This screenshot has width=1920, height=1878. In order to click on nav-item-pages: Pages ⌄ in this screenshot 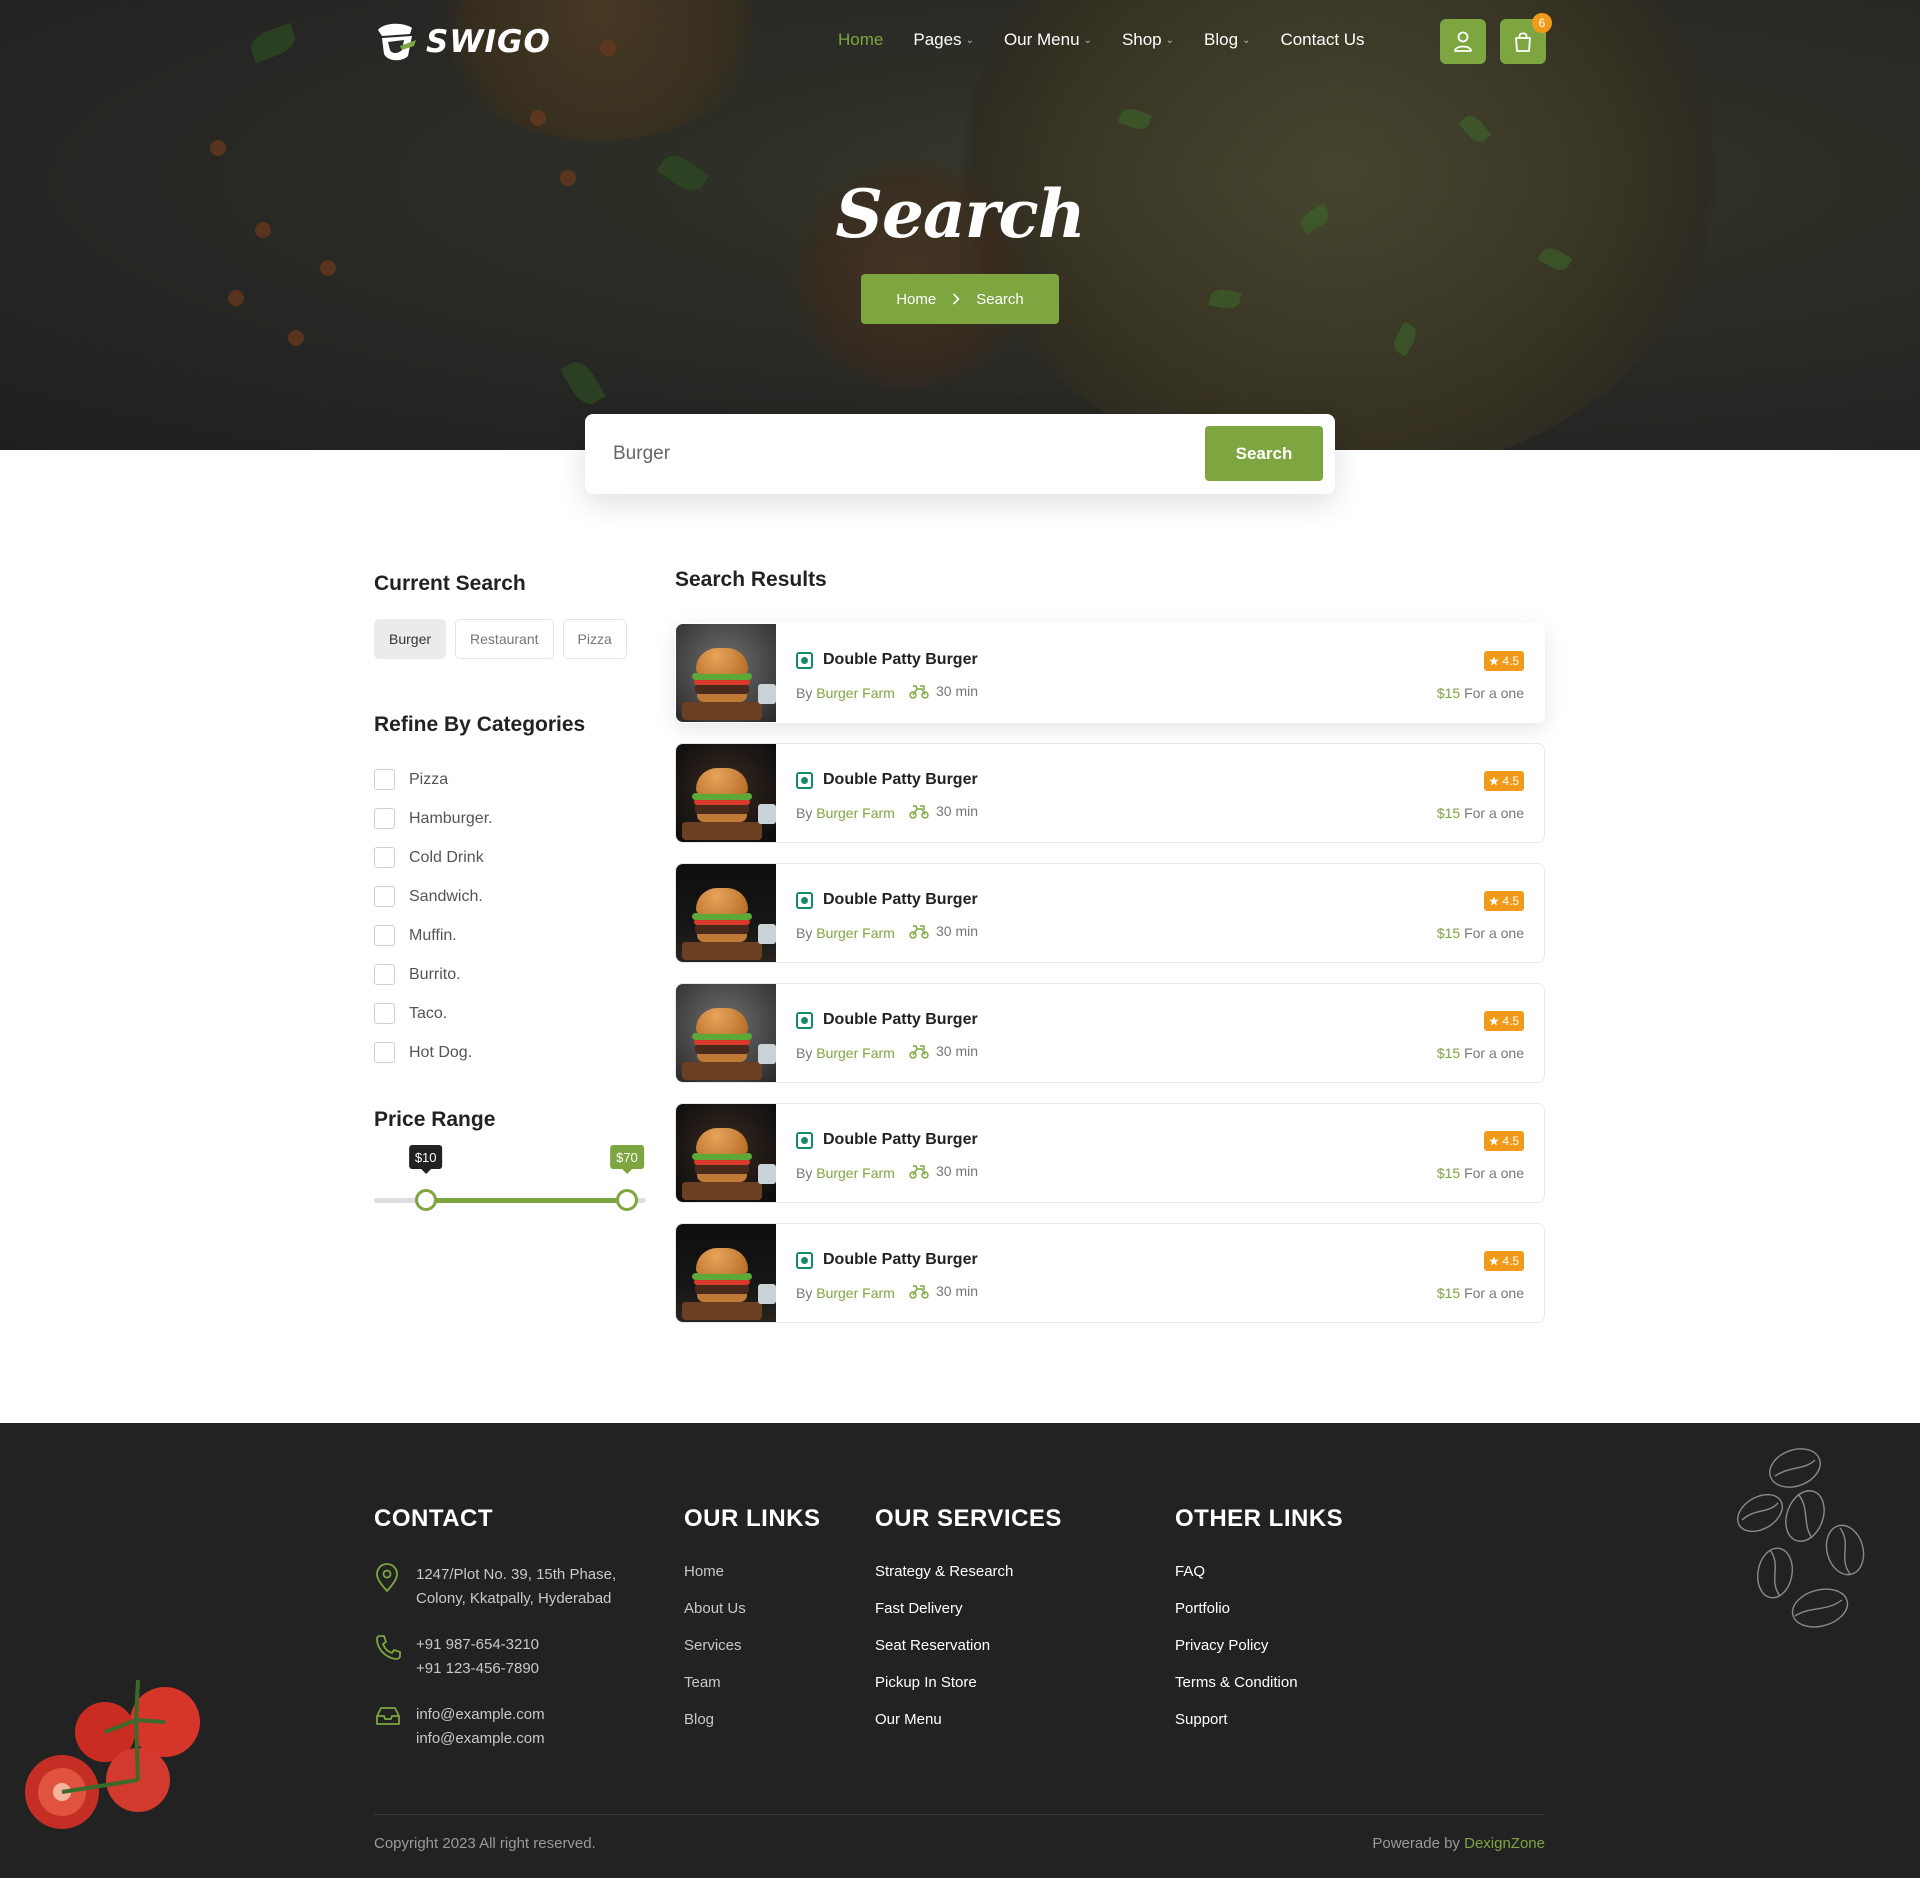, I will do `click(943, 40)`.